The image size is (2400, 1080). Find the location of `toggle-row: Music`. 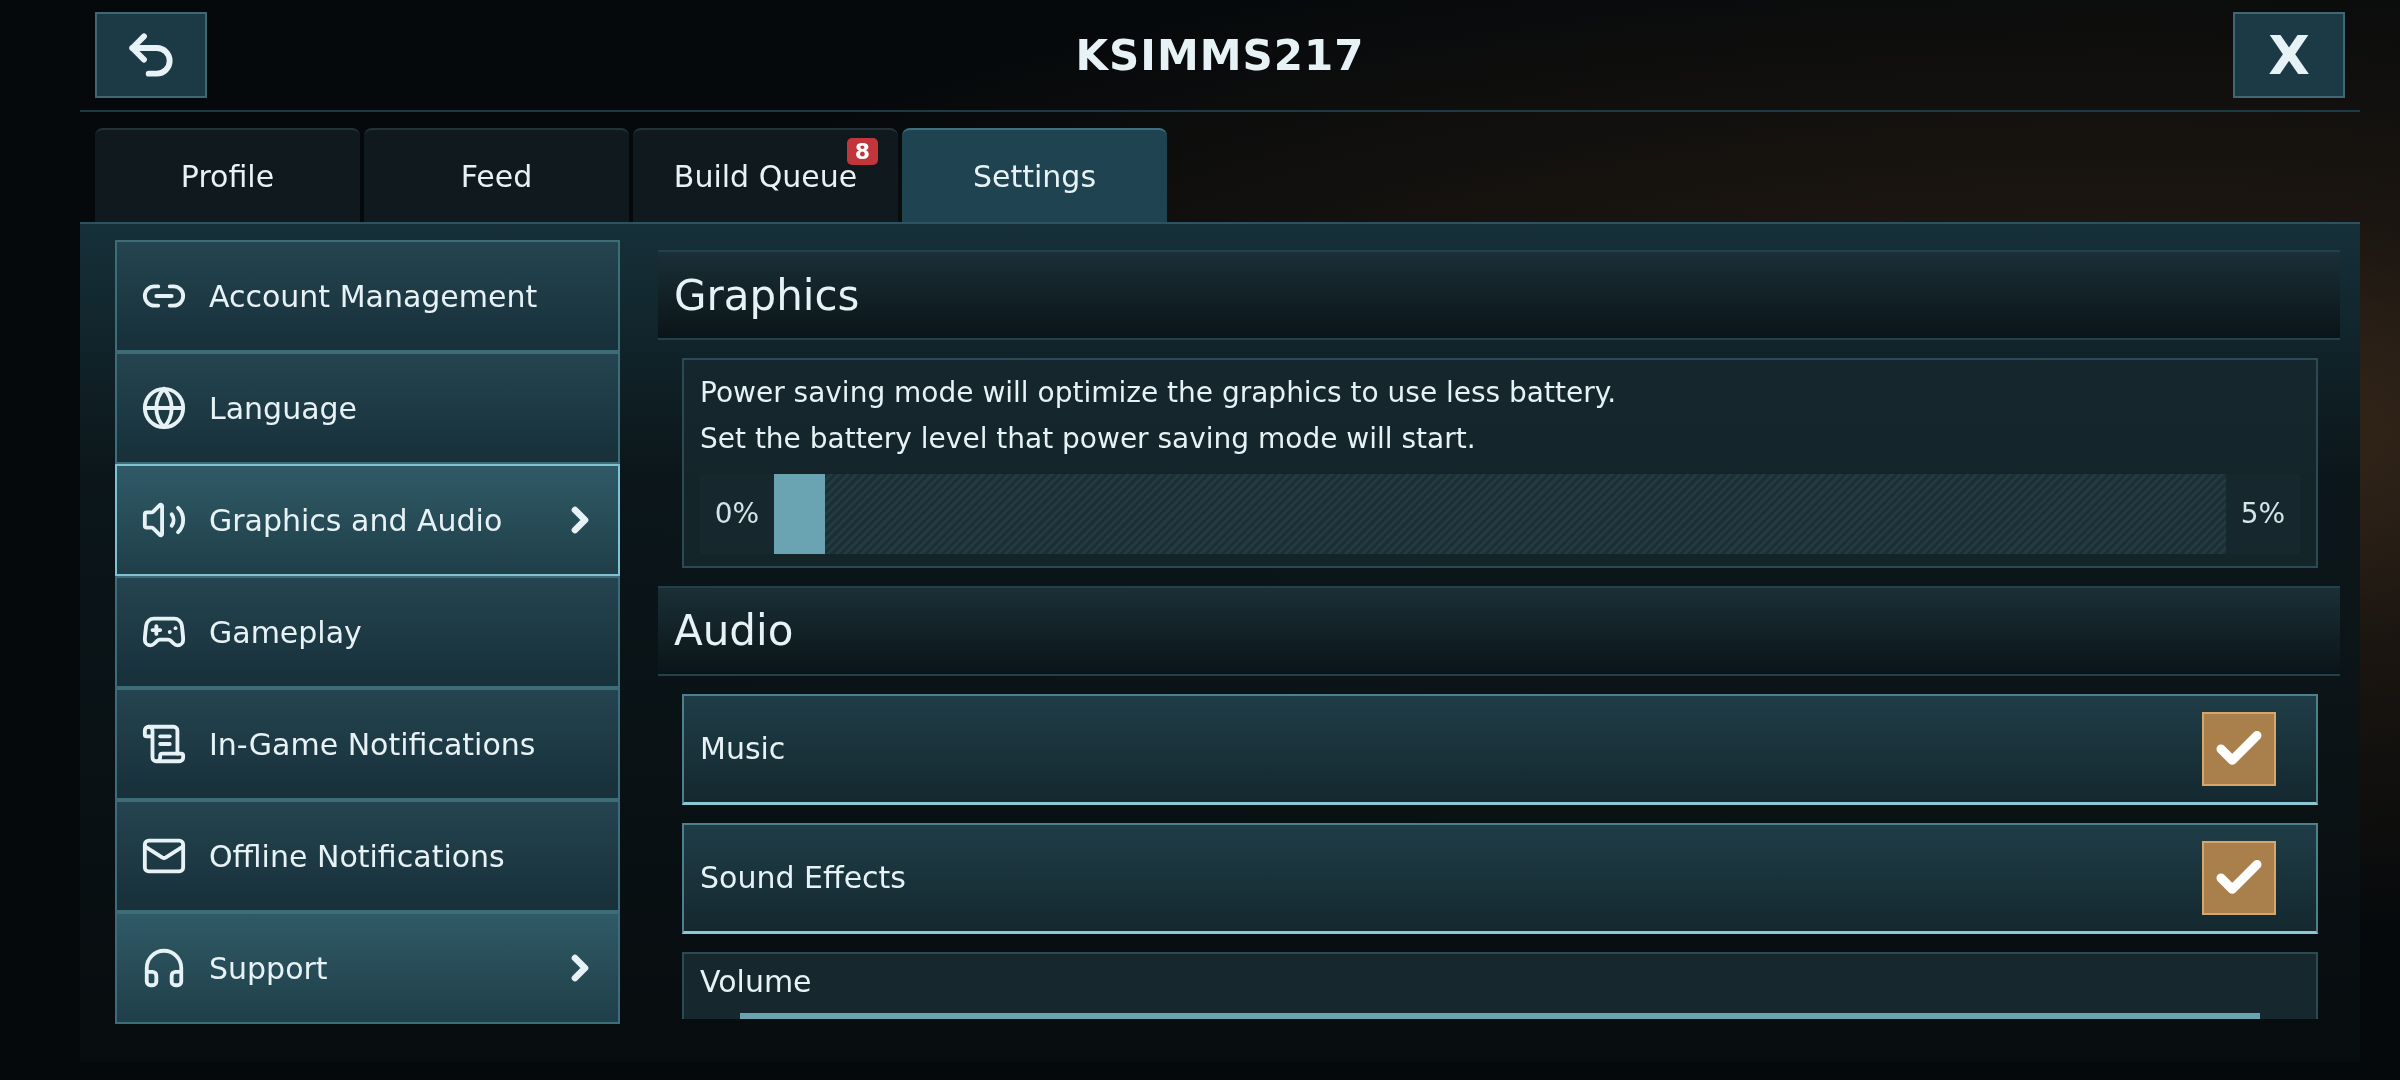

toggle-row: Music is located at coordinates (1500, 749).